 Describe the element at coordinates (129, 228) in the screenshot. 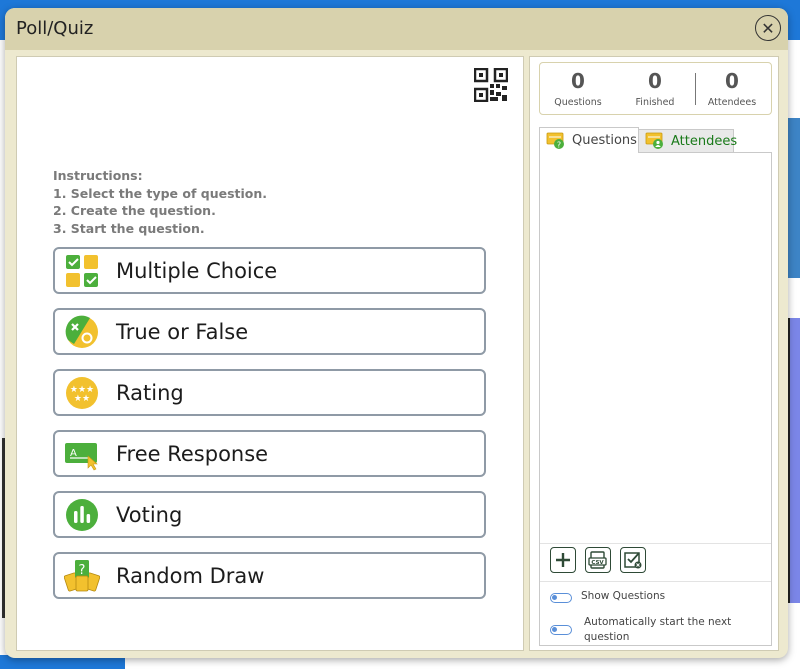

I see `instruction-step: 3. Start the question.` at that location.